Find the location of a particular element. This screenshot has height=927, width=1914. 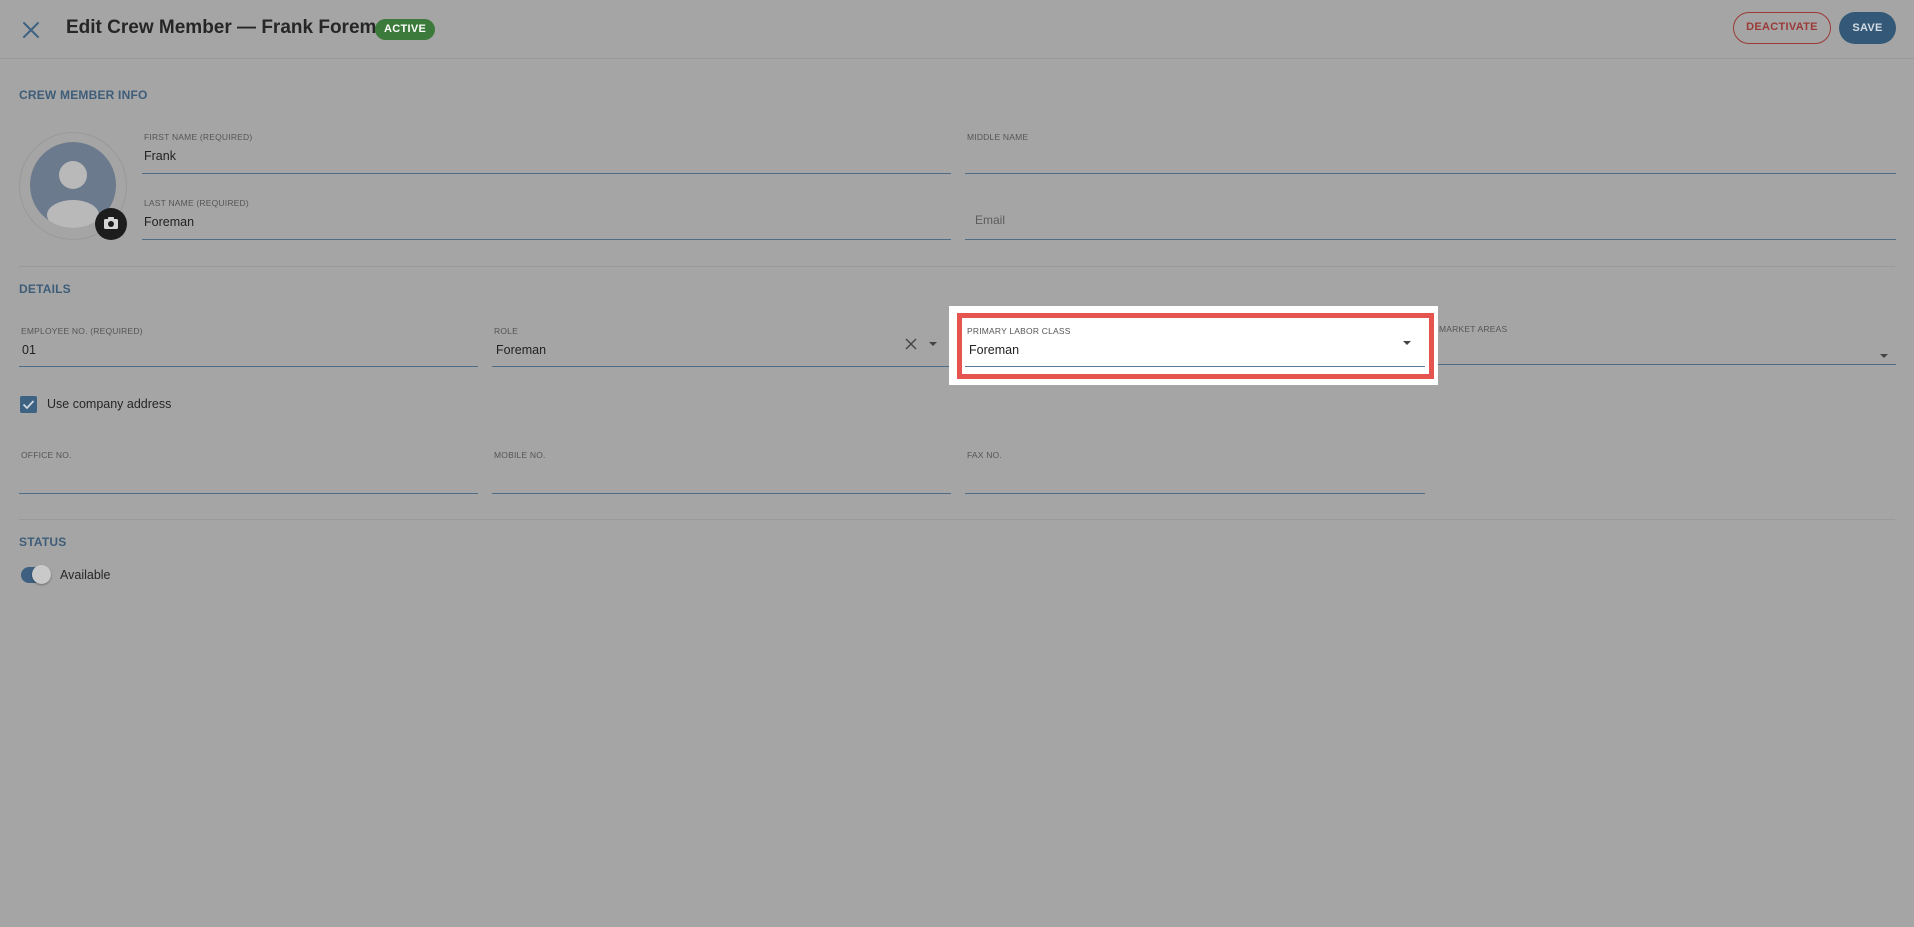

mobile-no-field: MOBILE NO. is located at coordinates (721, 472).